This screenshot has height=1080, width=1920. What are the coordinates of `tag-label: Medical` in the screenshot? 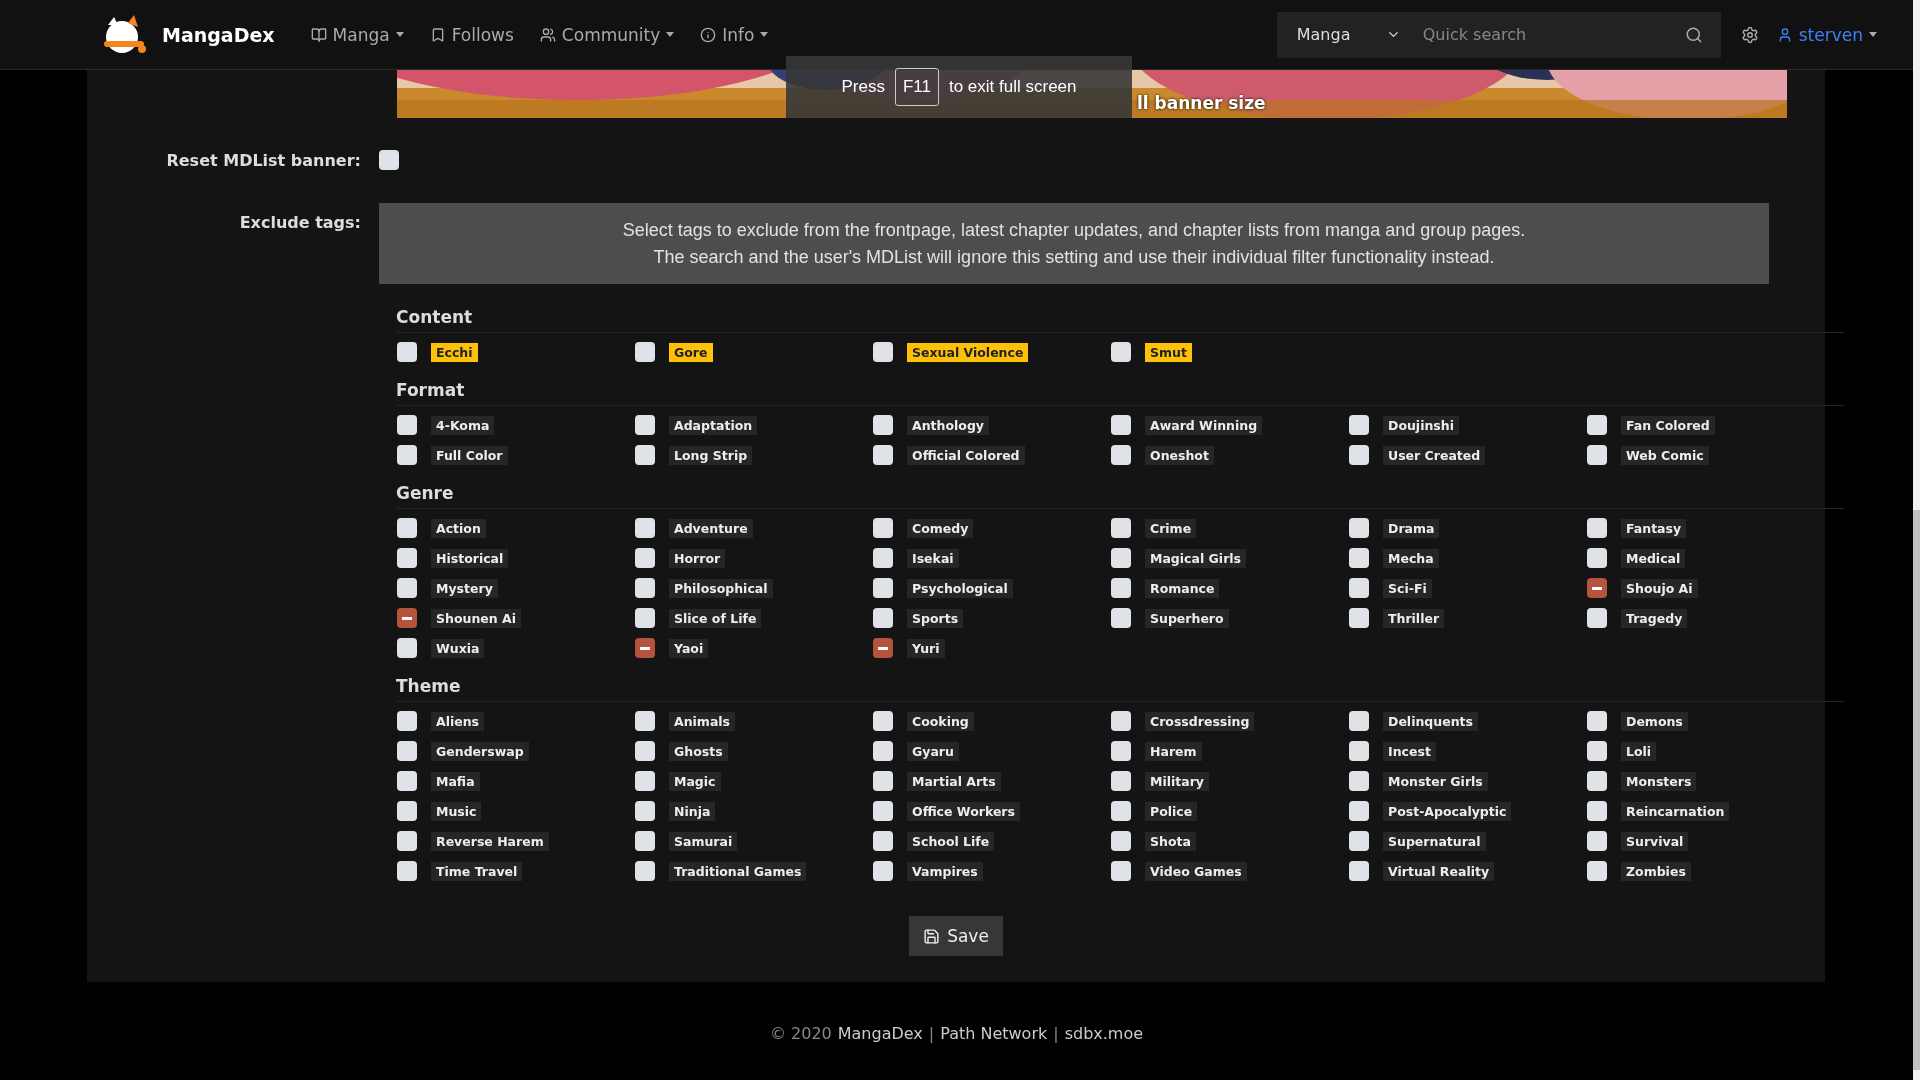 It's located at (1653, 558).